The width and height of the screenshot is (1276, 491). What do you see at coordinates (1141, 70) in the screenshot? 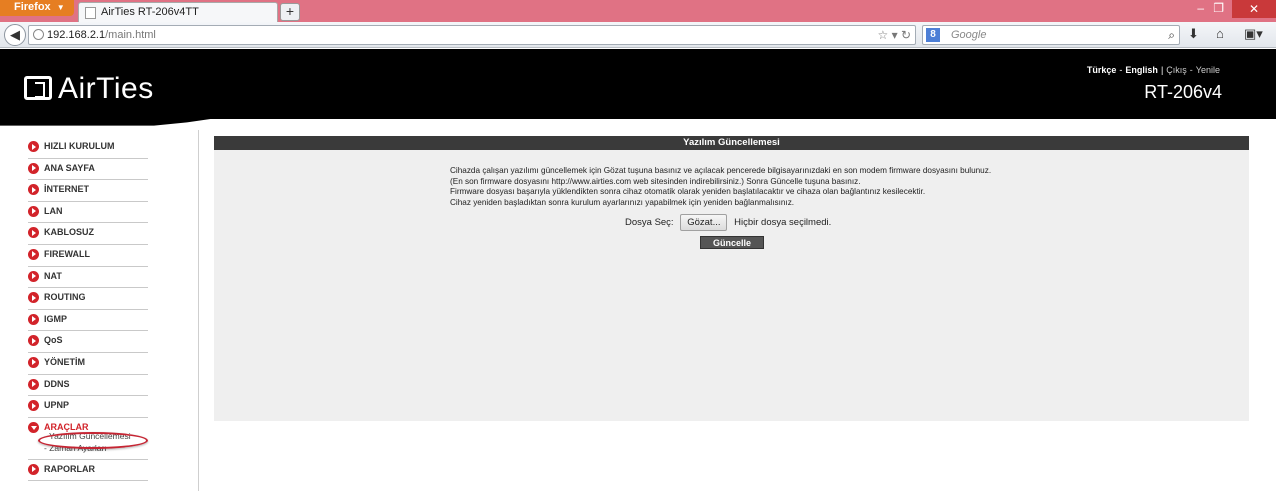
I see `lang-english-link: English` at bounding box center [1141, 70].